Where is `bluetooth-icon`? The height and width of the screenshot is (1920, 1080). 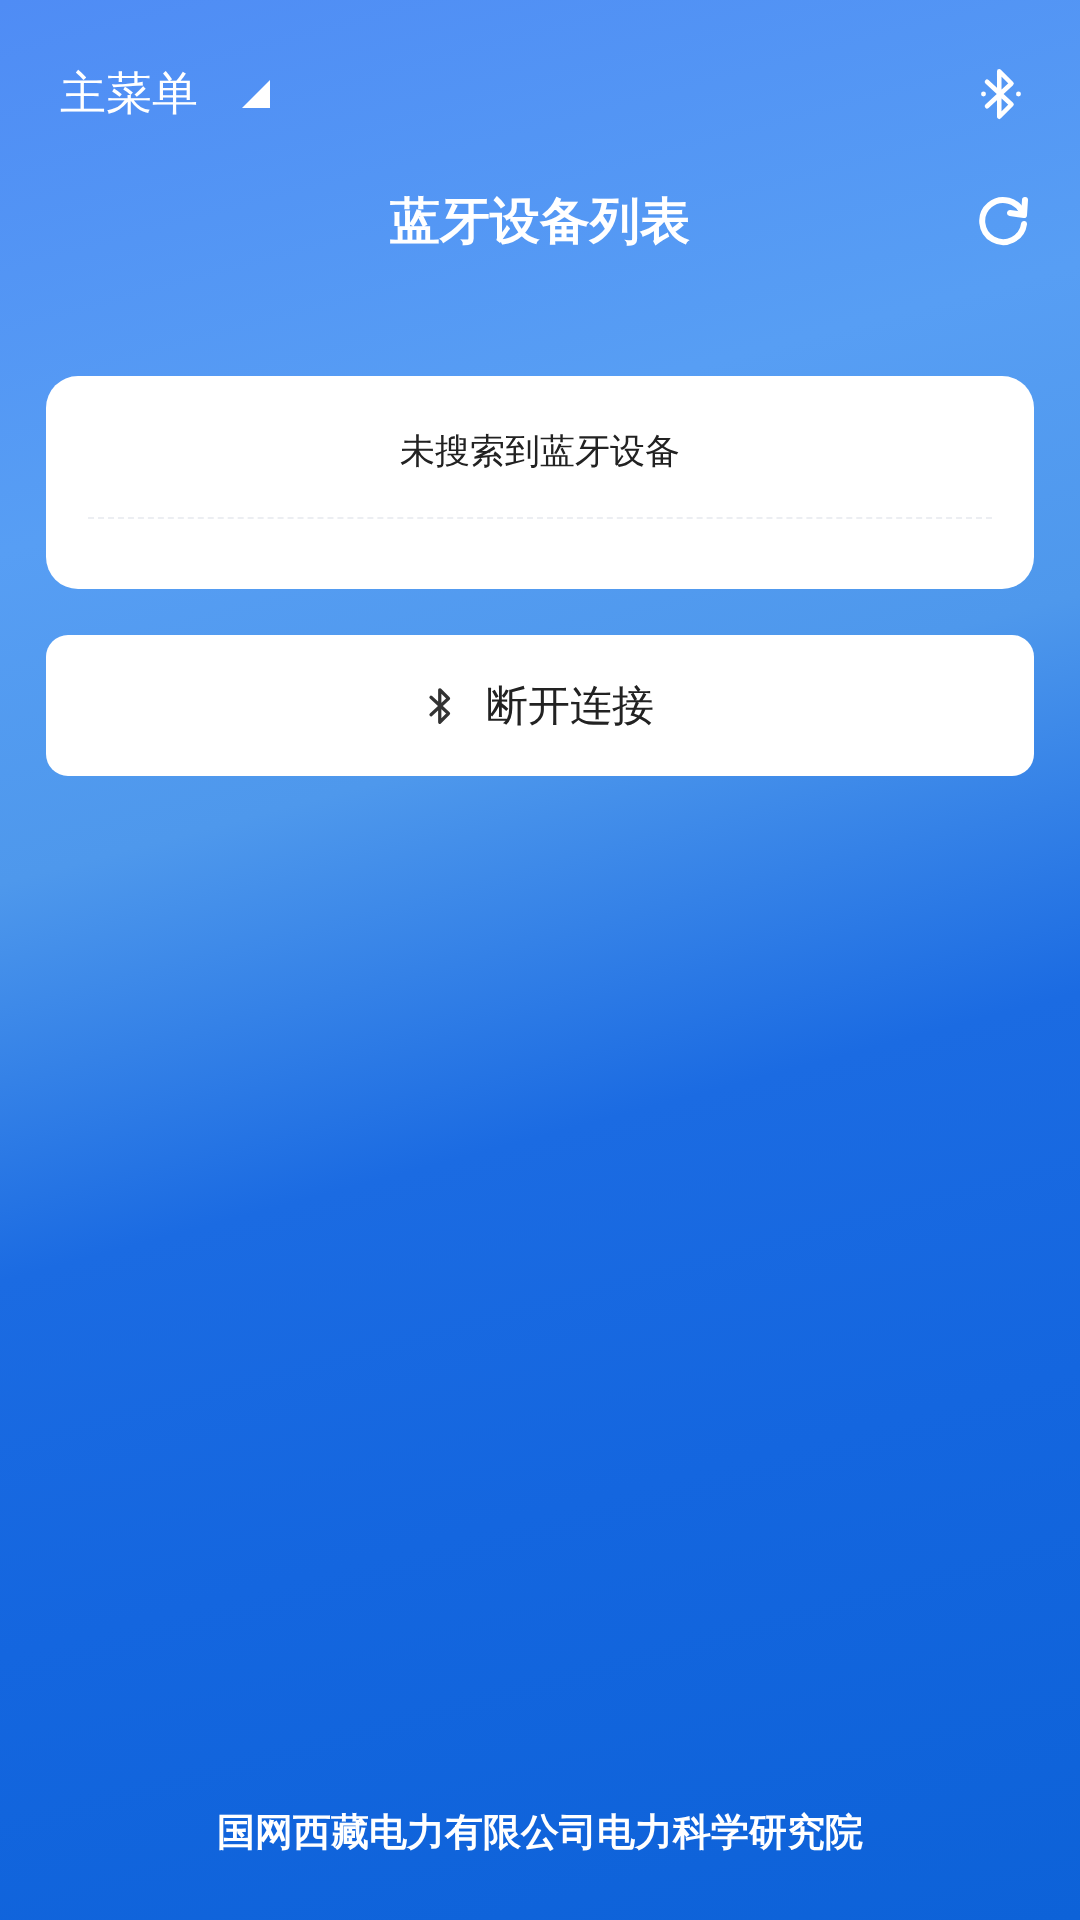 bluetooth-icon is located at coordinates (1001, 94).